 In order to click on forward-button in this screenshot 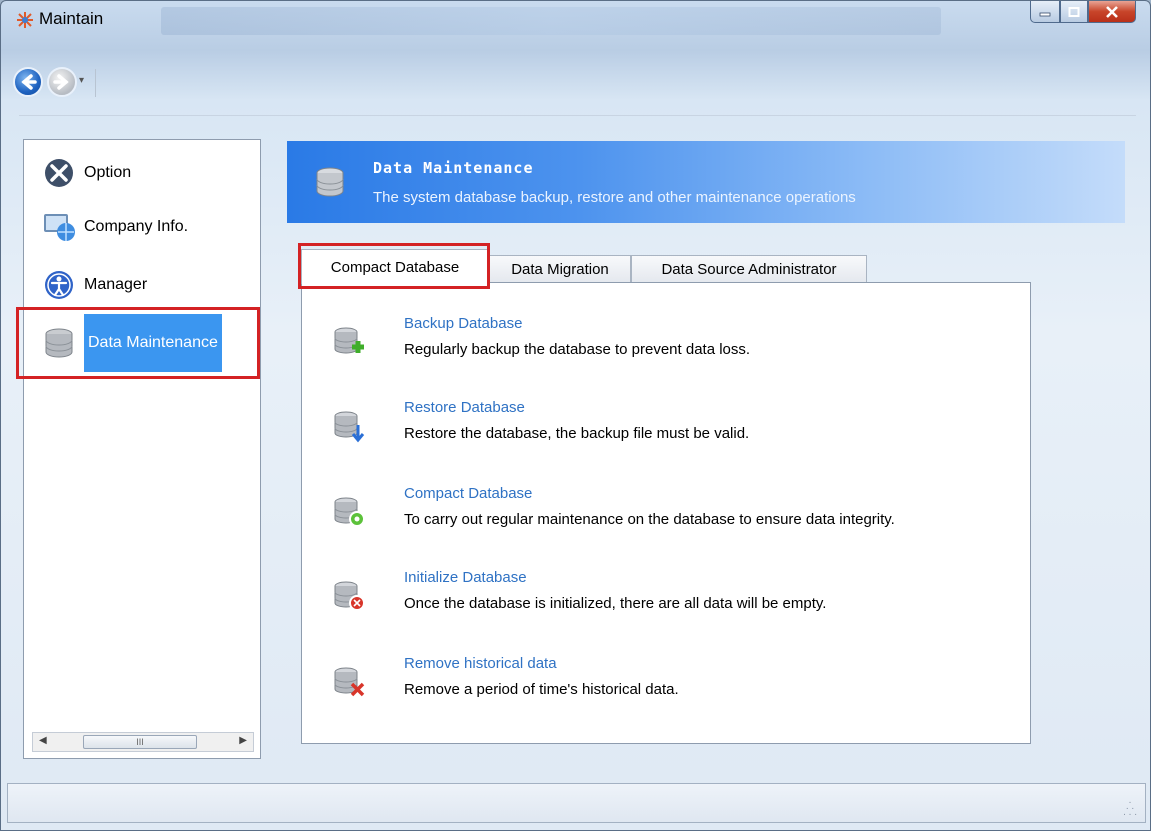, I will do `click(62, 82)`.